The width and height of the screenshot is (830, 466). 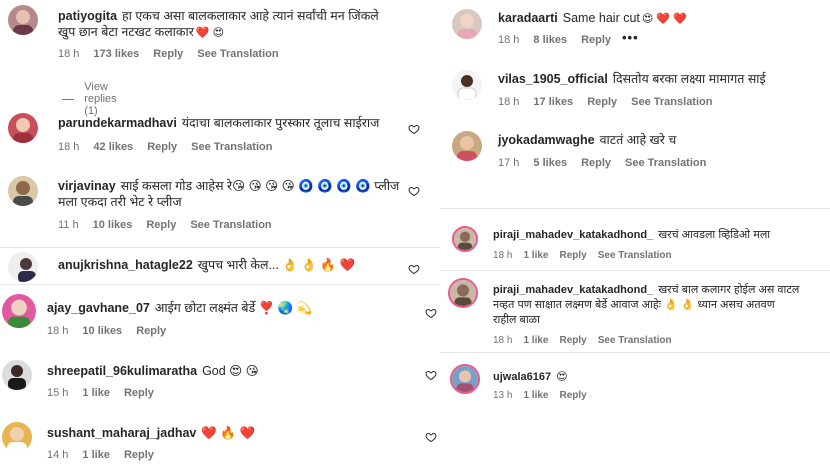 What do you see at coordinates (276, 265) in the screenshot?
I see `comment-text: खुपच भारी केल... 👌 👌 🔥 ❤️` at bounding box center [276, 265].